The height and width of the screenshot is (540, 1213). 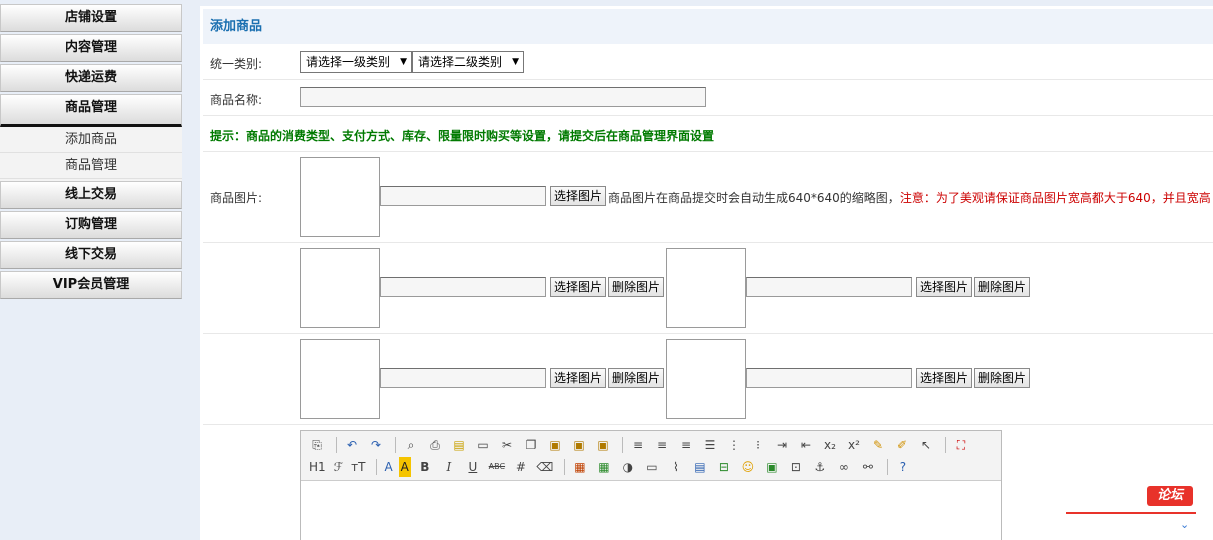 I want to click on editor-toolbar-row-2: H1 ℱ тT A A B I U ABC # ⌫ ▦ ▦ ◑ ▭ ⌇ ▤ ⊟, so click(x=651, y=467).